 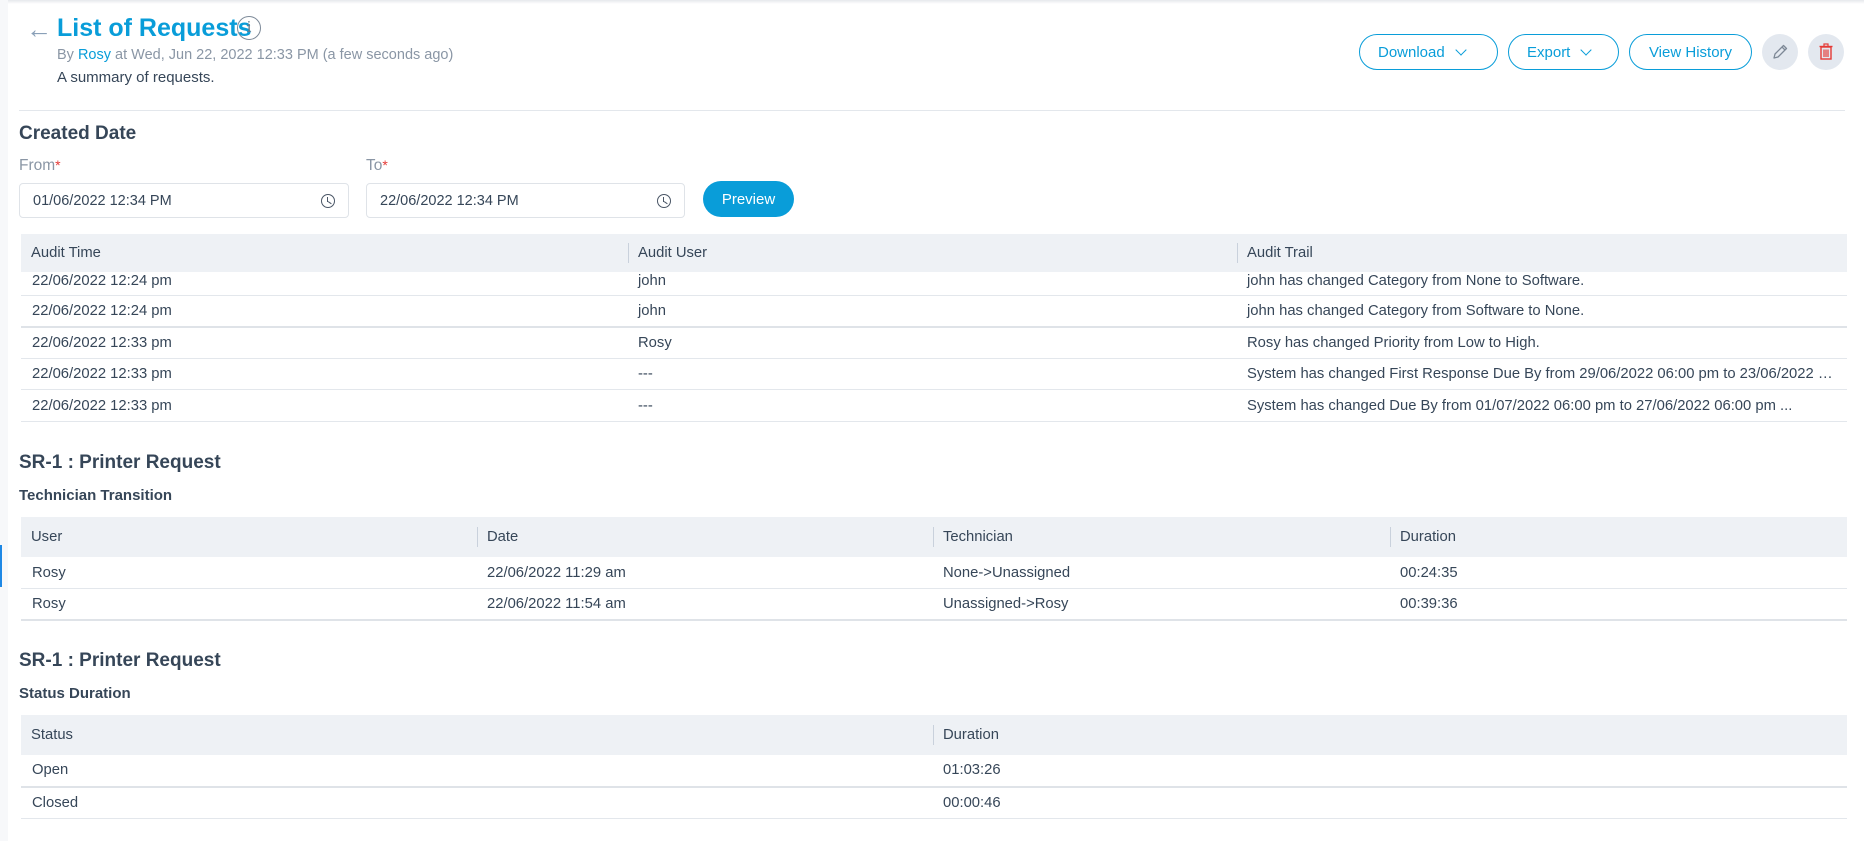 What do you see at coordinates (748, 199) in the screenshot?
I see `preview-button: Preview` at bounding box center [748, 199].